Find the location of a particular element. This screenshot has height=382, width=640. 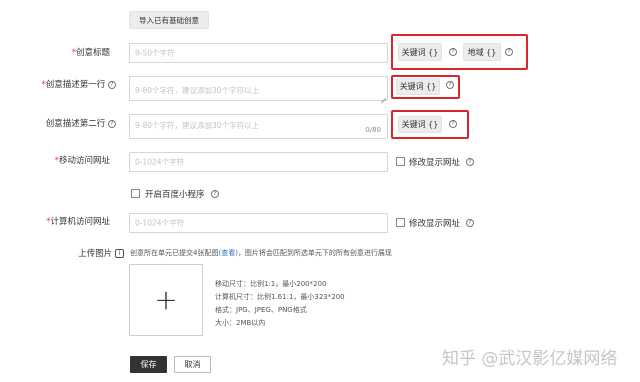

mobile-url-label-text: 移动访问网址 is located at coordinates (84, 161).